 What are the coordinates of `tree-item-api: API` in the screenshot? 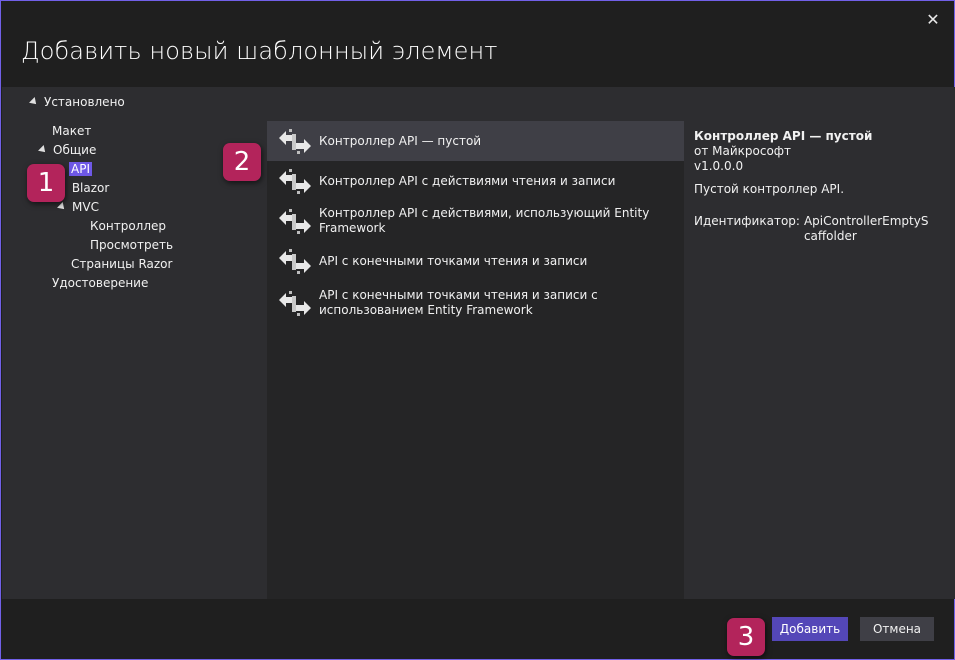 It's located at (80, 169).